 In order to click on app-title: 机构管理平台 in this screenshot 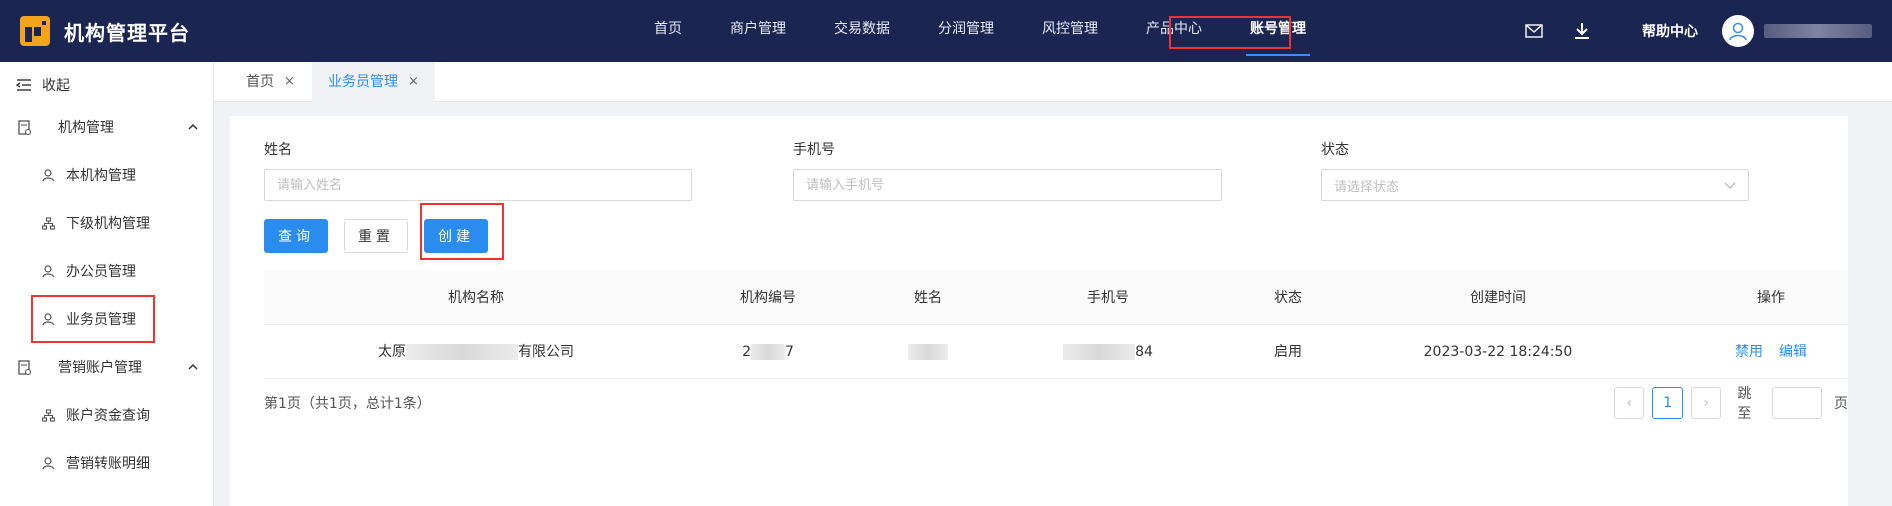, I will do `click(127, 32)`.